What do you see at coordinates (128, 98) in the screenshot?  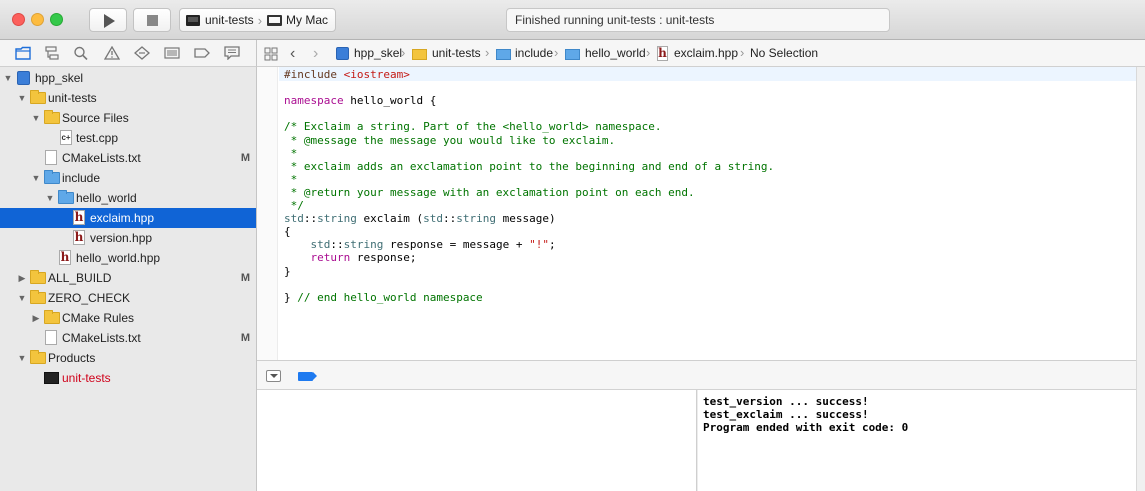 I see `tree-row-folder: ▼ unit-tests` at bounding box center [128, 98].